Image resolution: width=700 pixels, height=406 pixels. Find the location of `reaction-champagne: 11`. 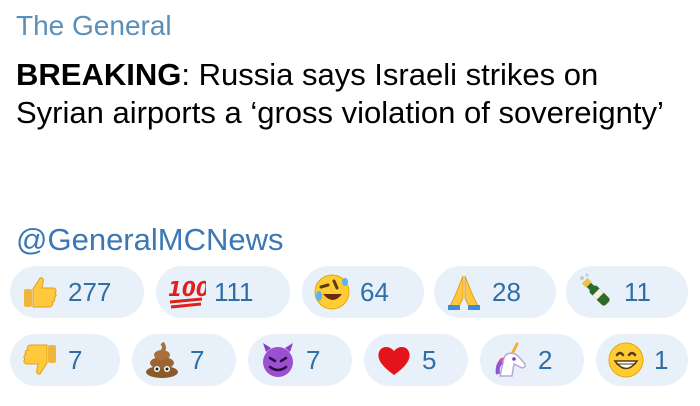

reaction-champagne: 11 is located at coordinates (627, 292).